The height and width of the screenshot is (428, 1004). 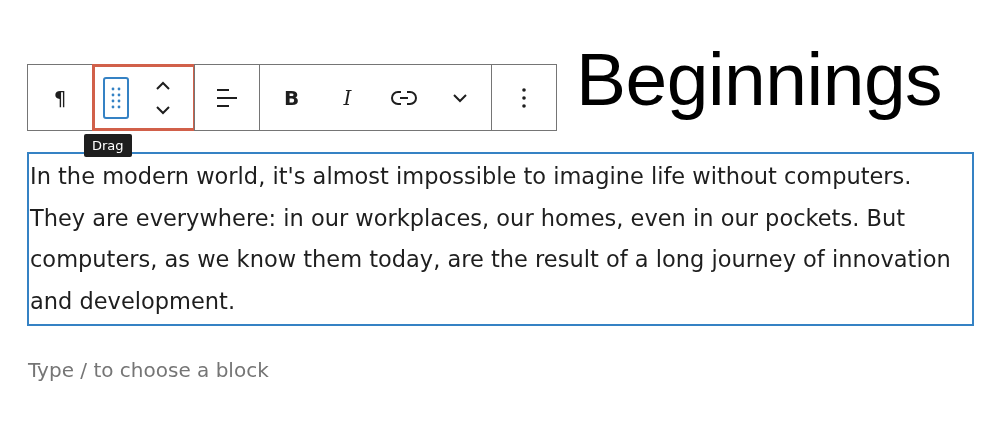 What do you see at coordinates (524, 97) in the screenshot?
I see `more-options-icon` at bounding box center [524, 97].